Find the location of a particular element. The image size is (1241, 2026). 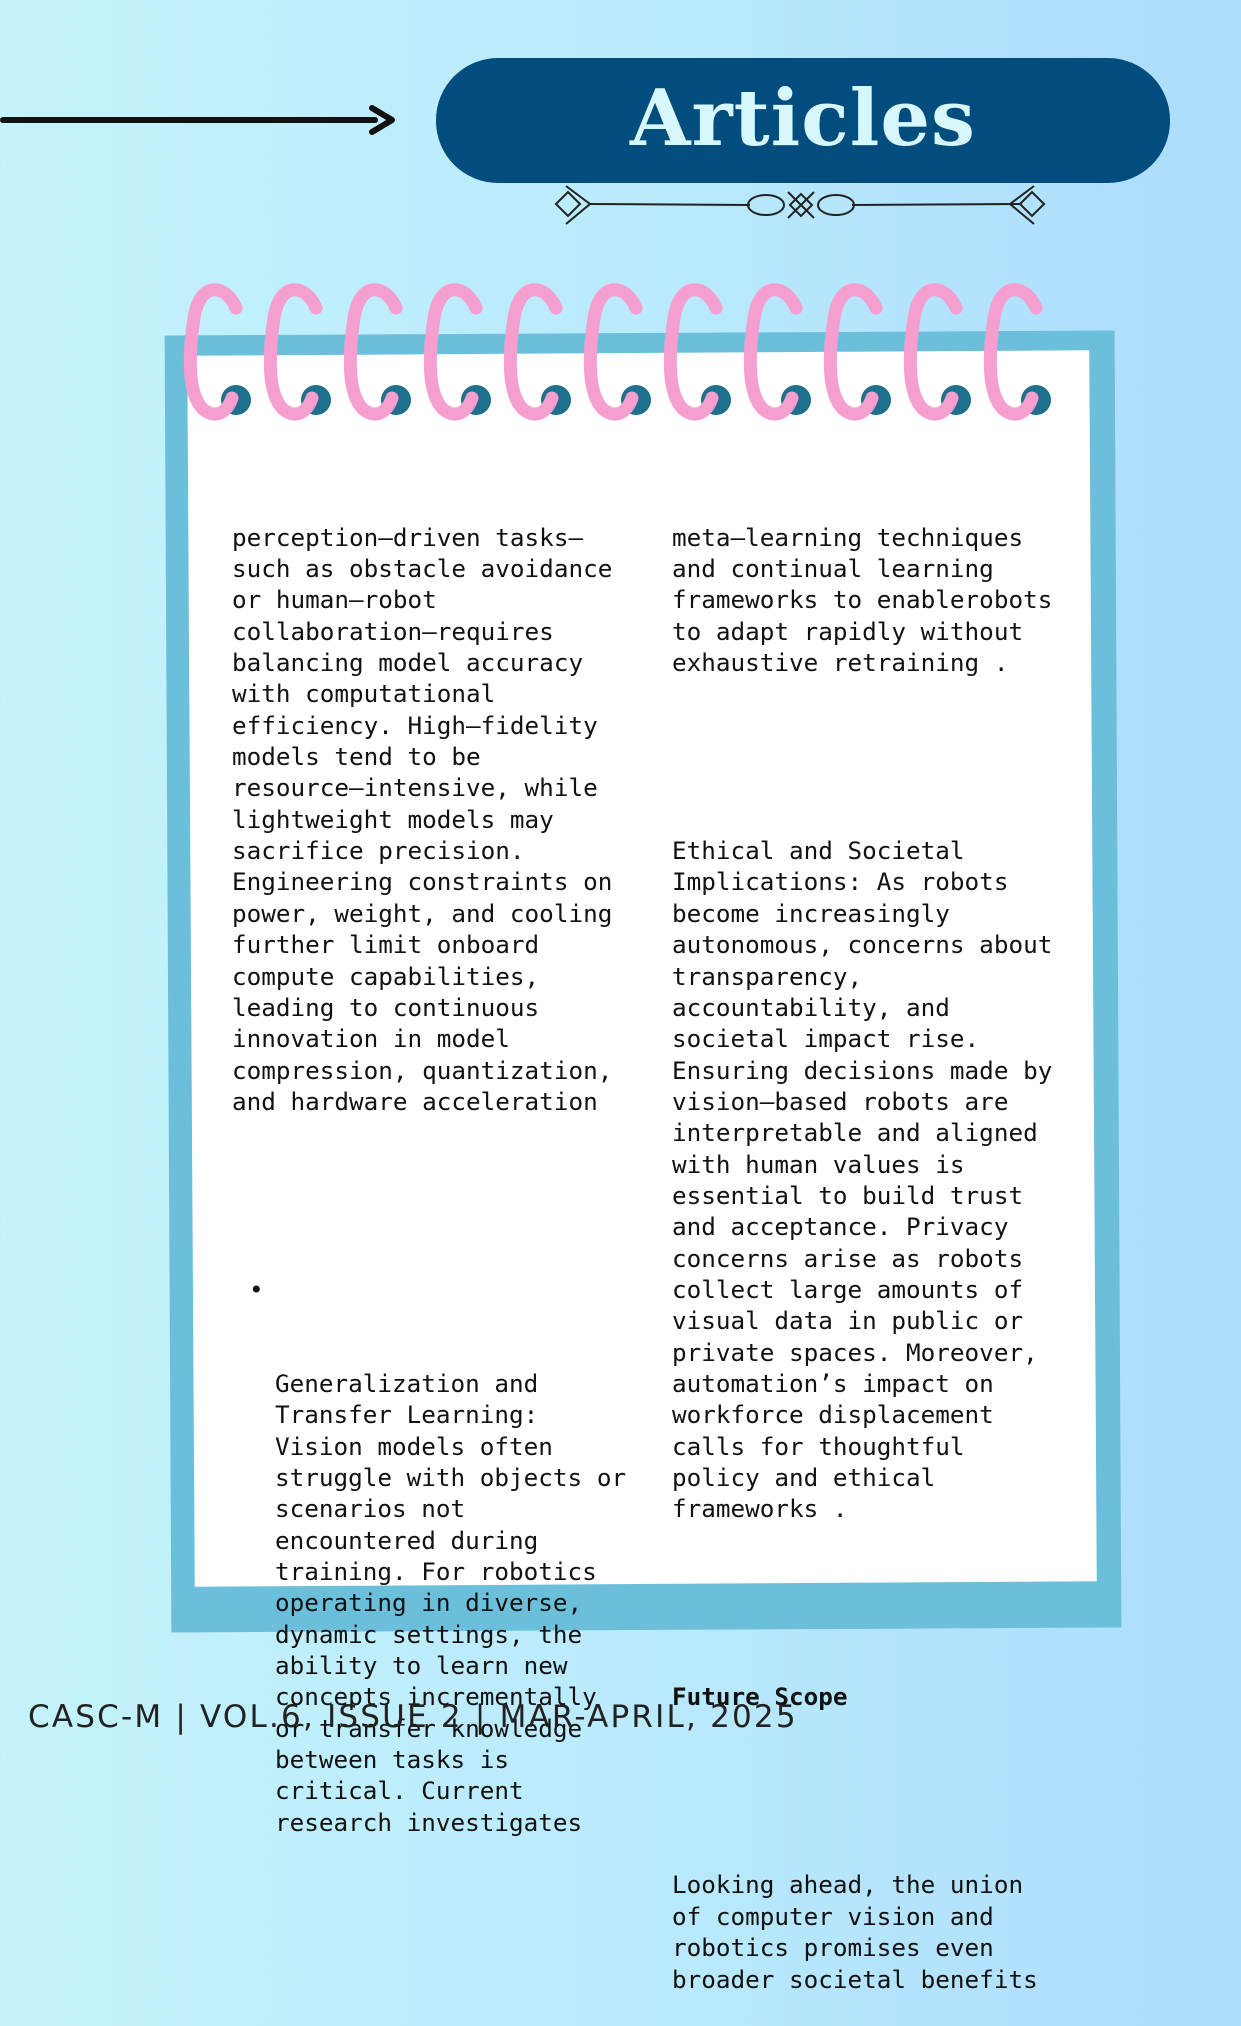

text-line: dynamic settings, the is located at coordinates (429, 1634).